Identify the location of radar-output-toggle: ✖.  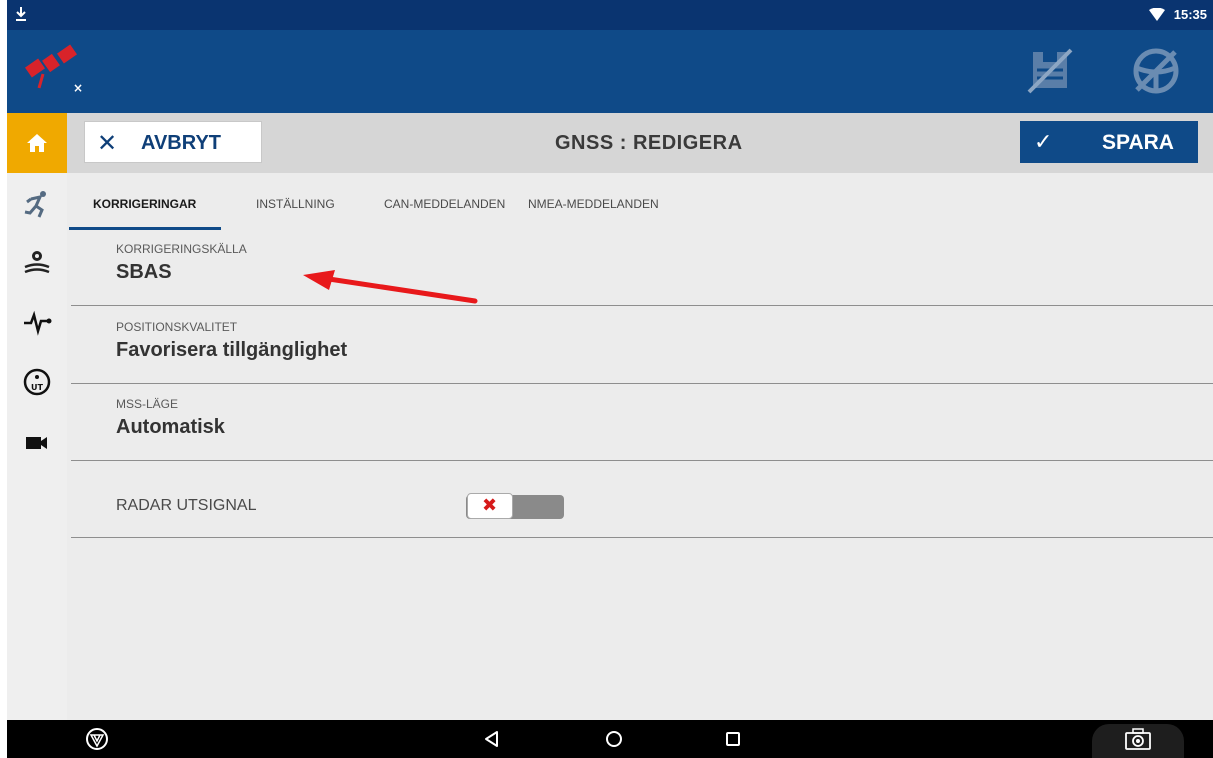
(515, 506).